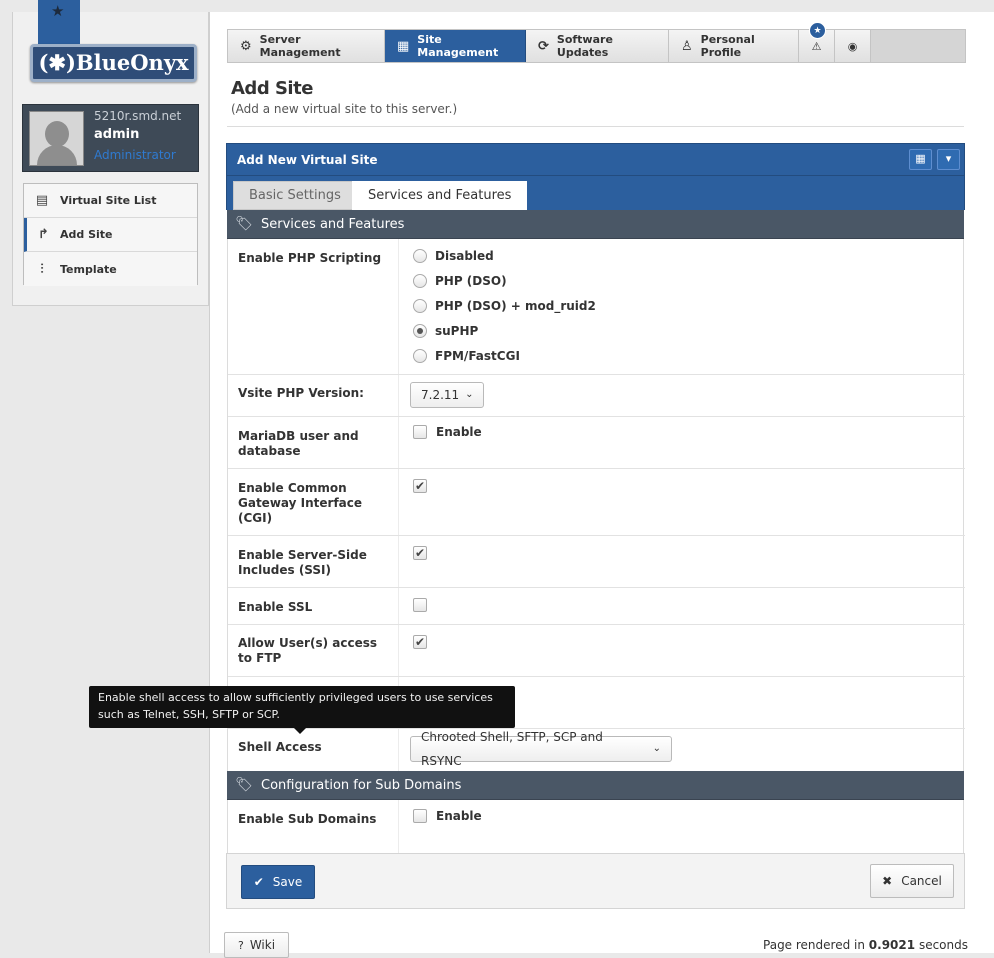 Image resolution: width=994 pixels, height=958 pixels. I want to click on sidebar-item-add-site: ↱ Add Site, so click(110, 235).